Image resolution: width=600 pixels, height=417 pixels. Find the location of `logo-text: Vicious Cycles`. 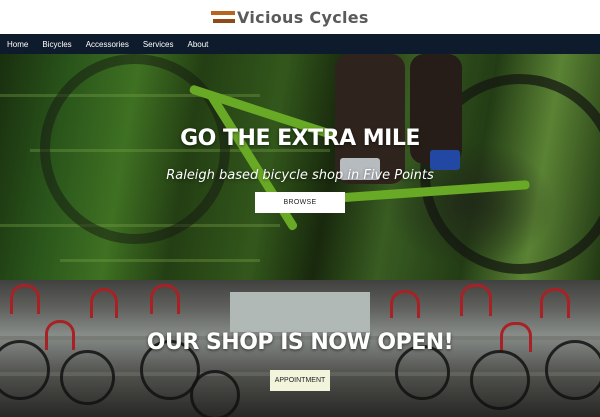

logo-text: Vicious Cycles is located at coordinates (303, 17).